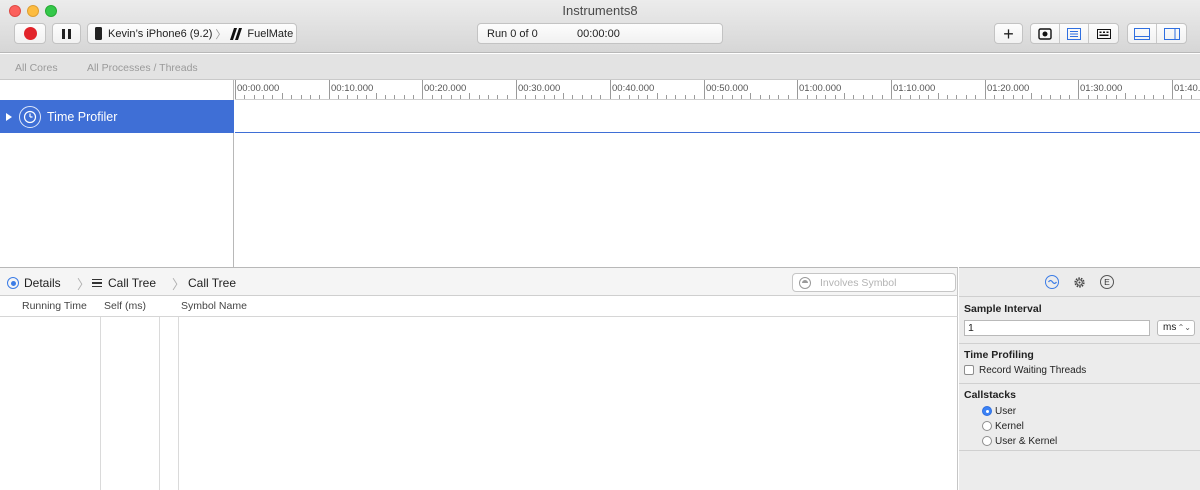 This screenshot has width=1200, height=490. Describe the element at coordinates (352, 88) in the screenshot. I see `ruler-tick-label: 00:10.000` at that location.